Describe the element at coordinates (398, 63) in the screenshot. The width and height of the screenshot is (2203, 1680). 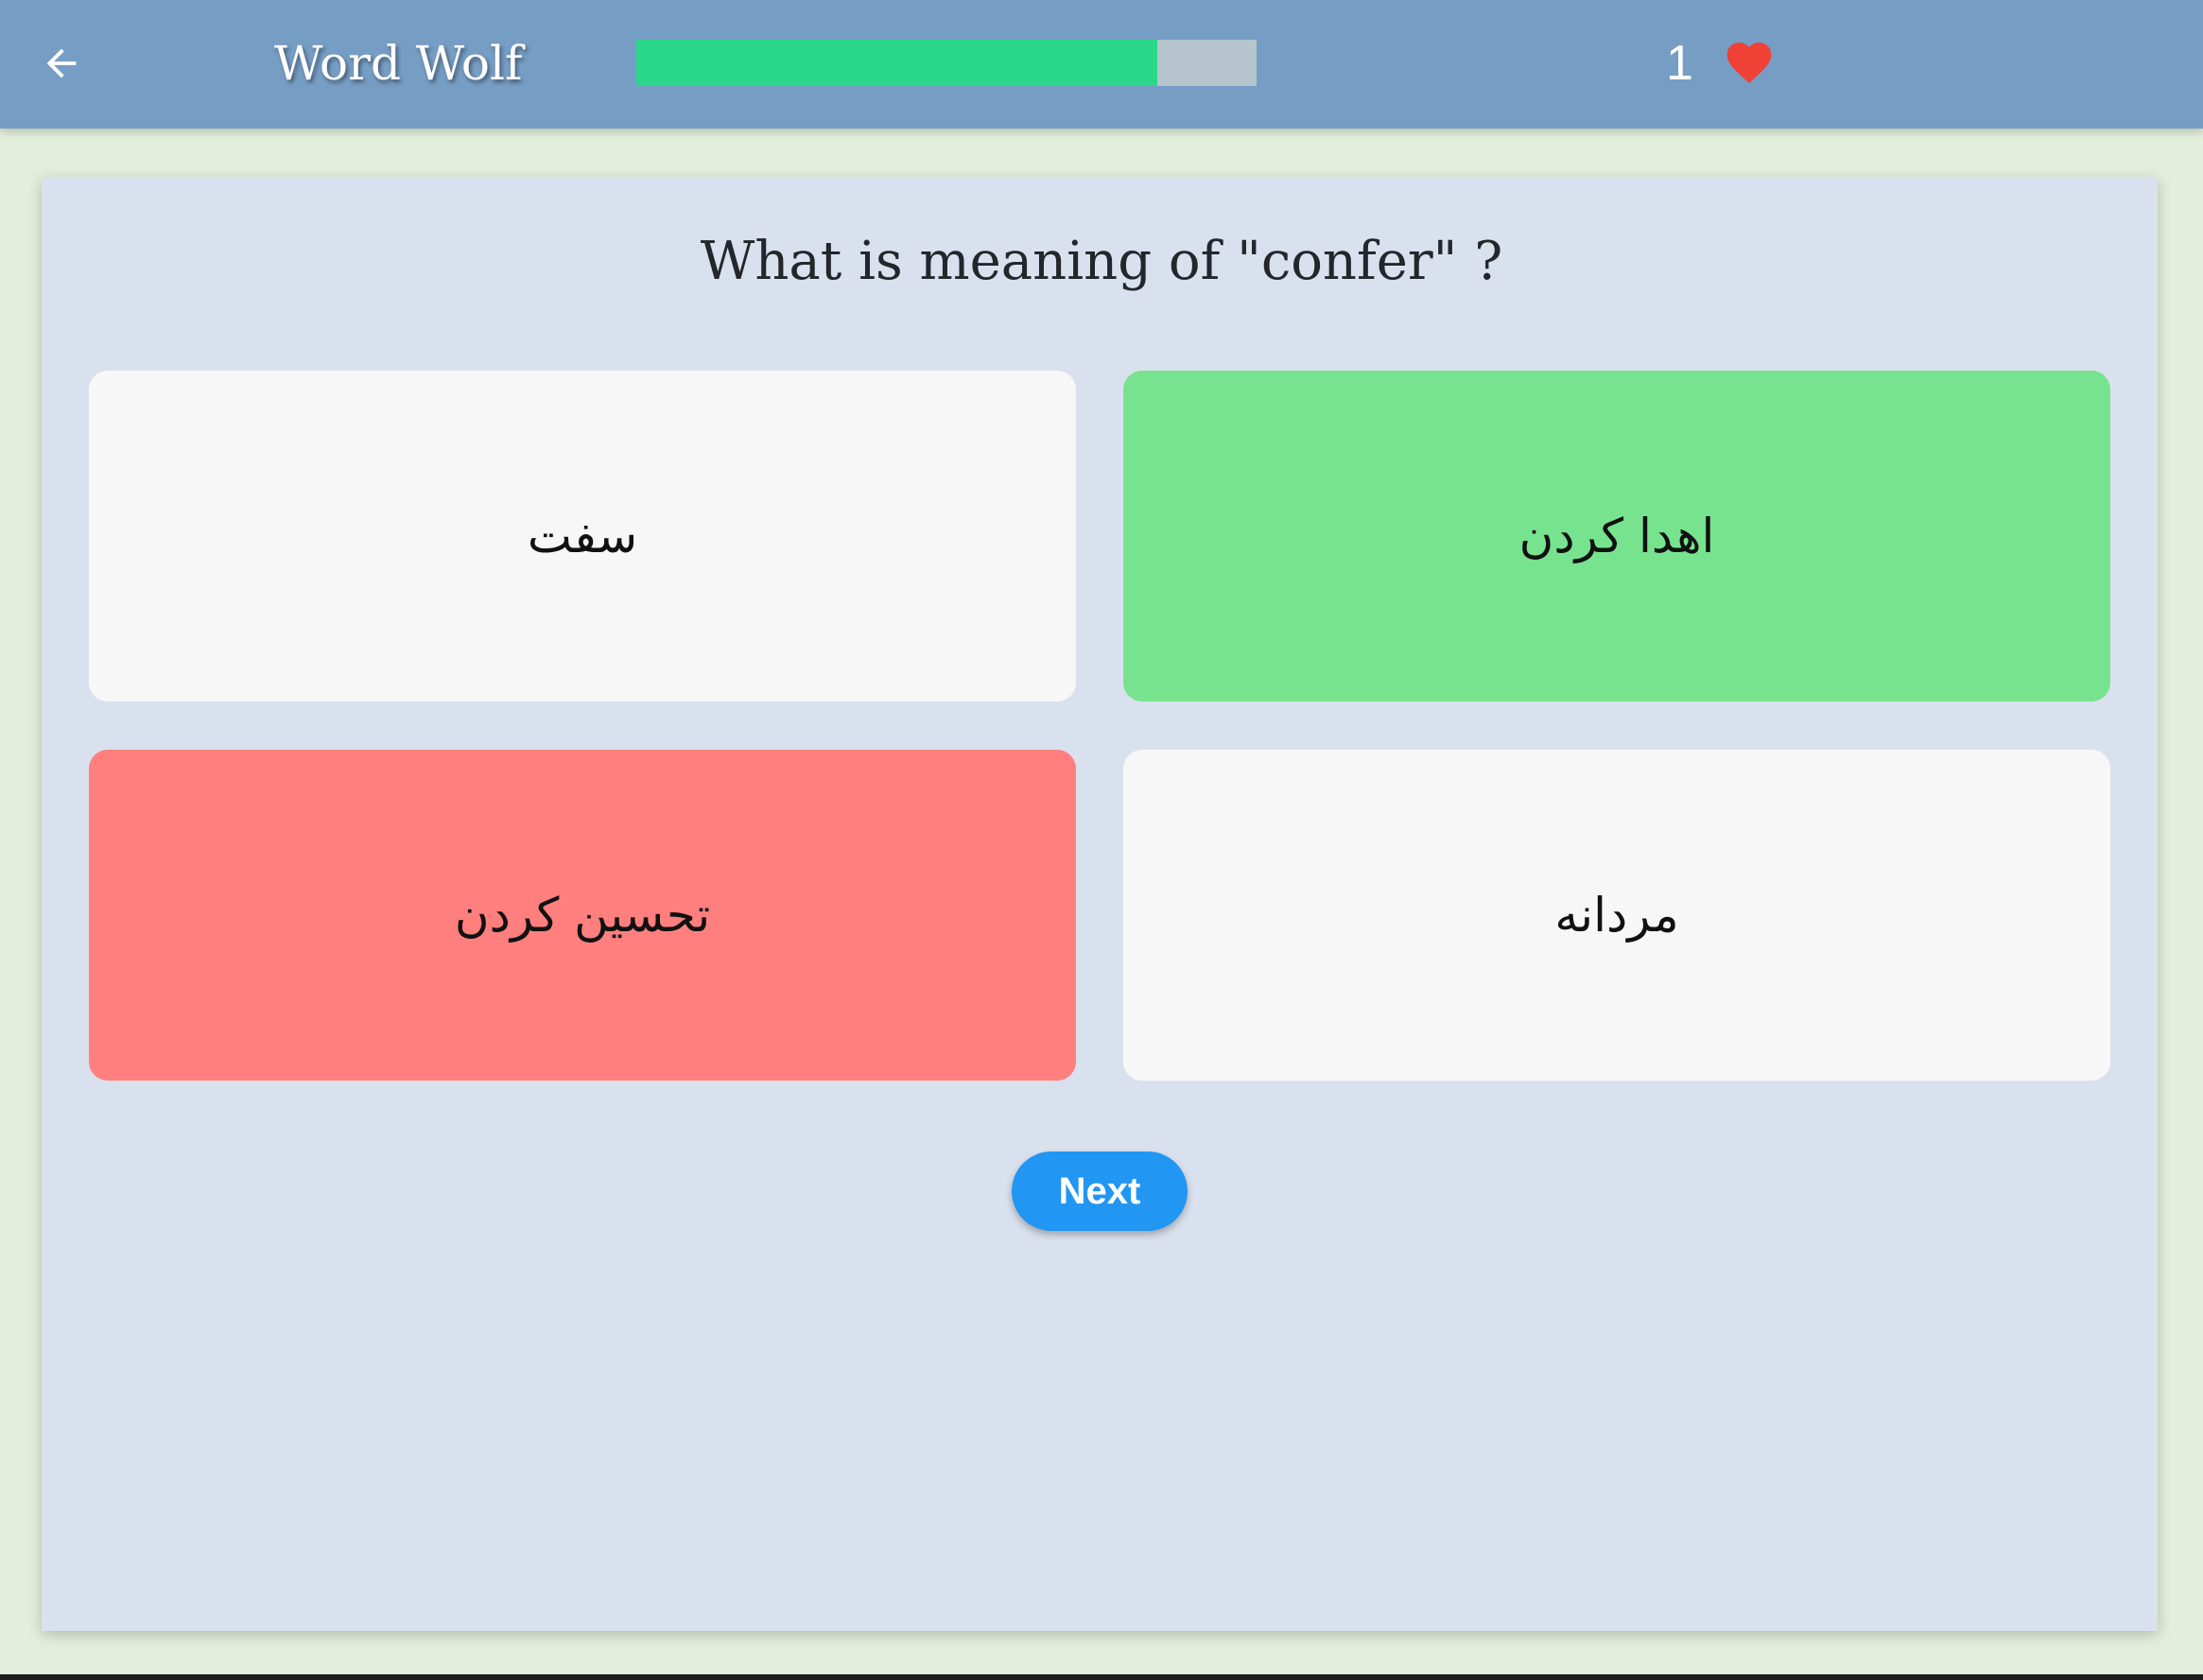
I see `app-title: Word Wolf` at that location.